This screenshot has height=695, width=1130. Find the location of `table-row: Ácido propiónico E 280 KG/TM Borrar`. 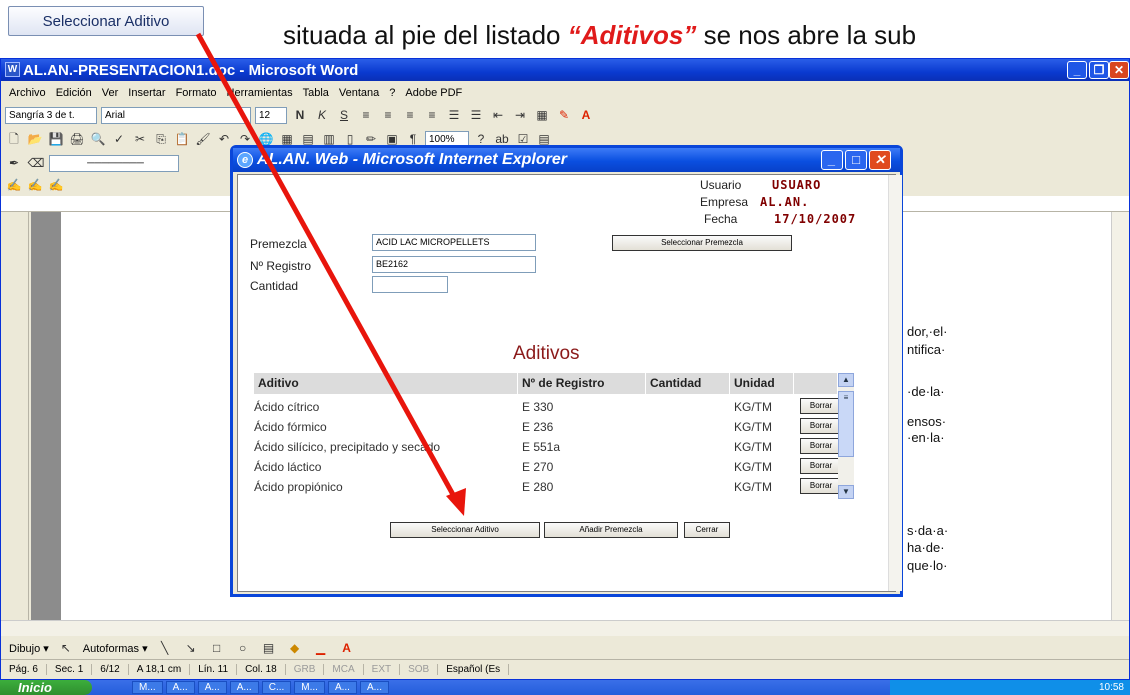

table-row: Ácido propiónico E 280 KG/TM Borrar is located at coordinates (554, 487).